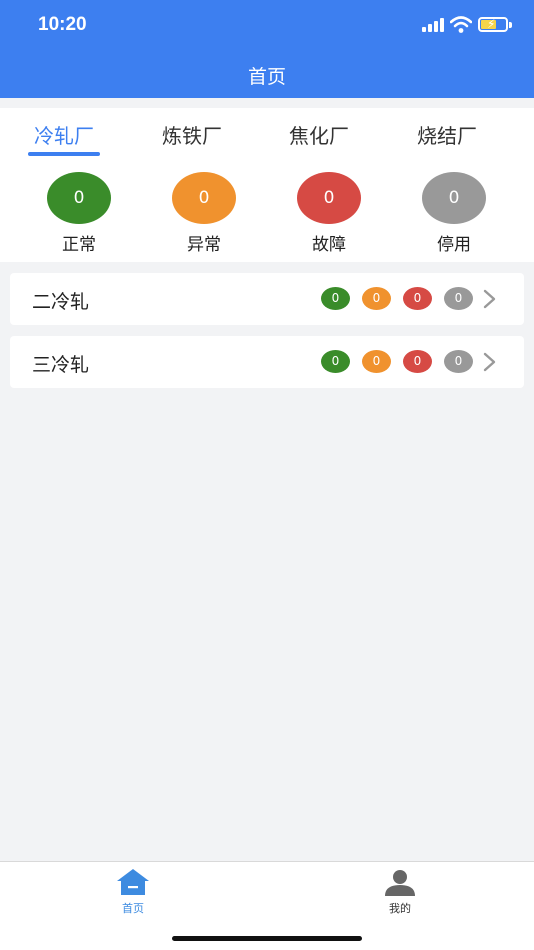 The width and height of the screenshot is (534, 950). What do you see at coordinates (204, 198) in the screenshot?
I see `abnormal-count-badge: 0` at bounding box center [204, 198].